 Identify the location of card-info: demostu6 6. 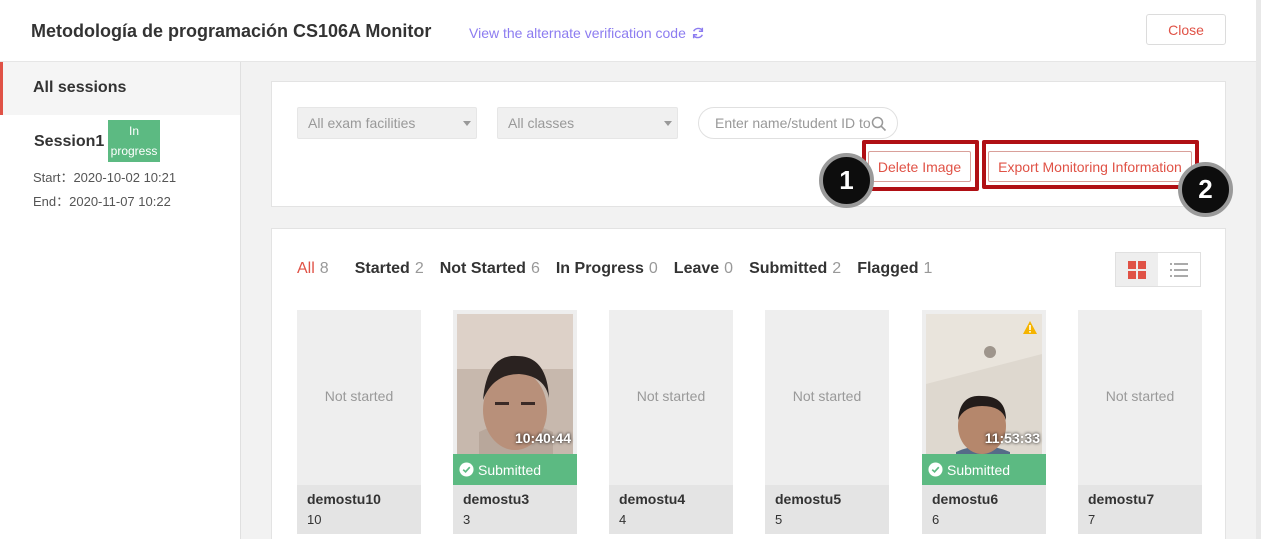
(984, 509).